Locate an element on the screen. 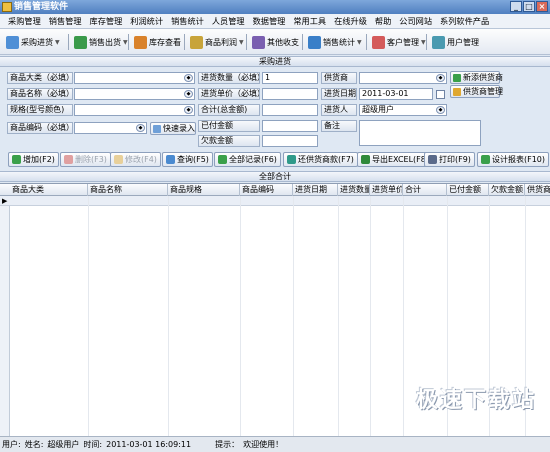  other-income-toolbar-label: 其他收支 is located at coordinates (283, 42).